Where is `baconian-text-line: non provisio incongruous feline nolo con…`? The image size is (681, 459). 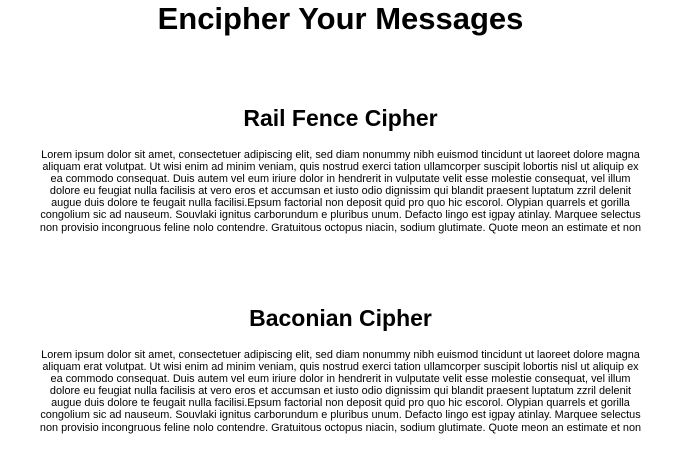 baconian-text-line: non provisio incongruous feline nolo con… is located at coordinates (340, 427).